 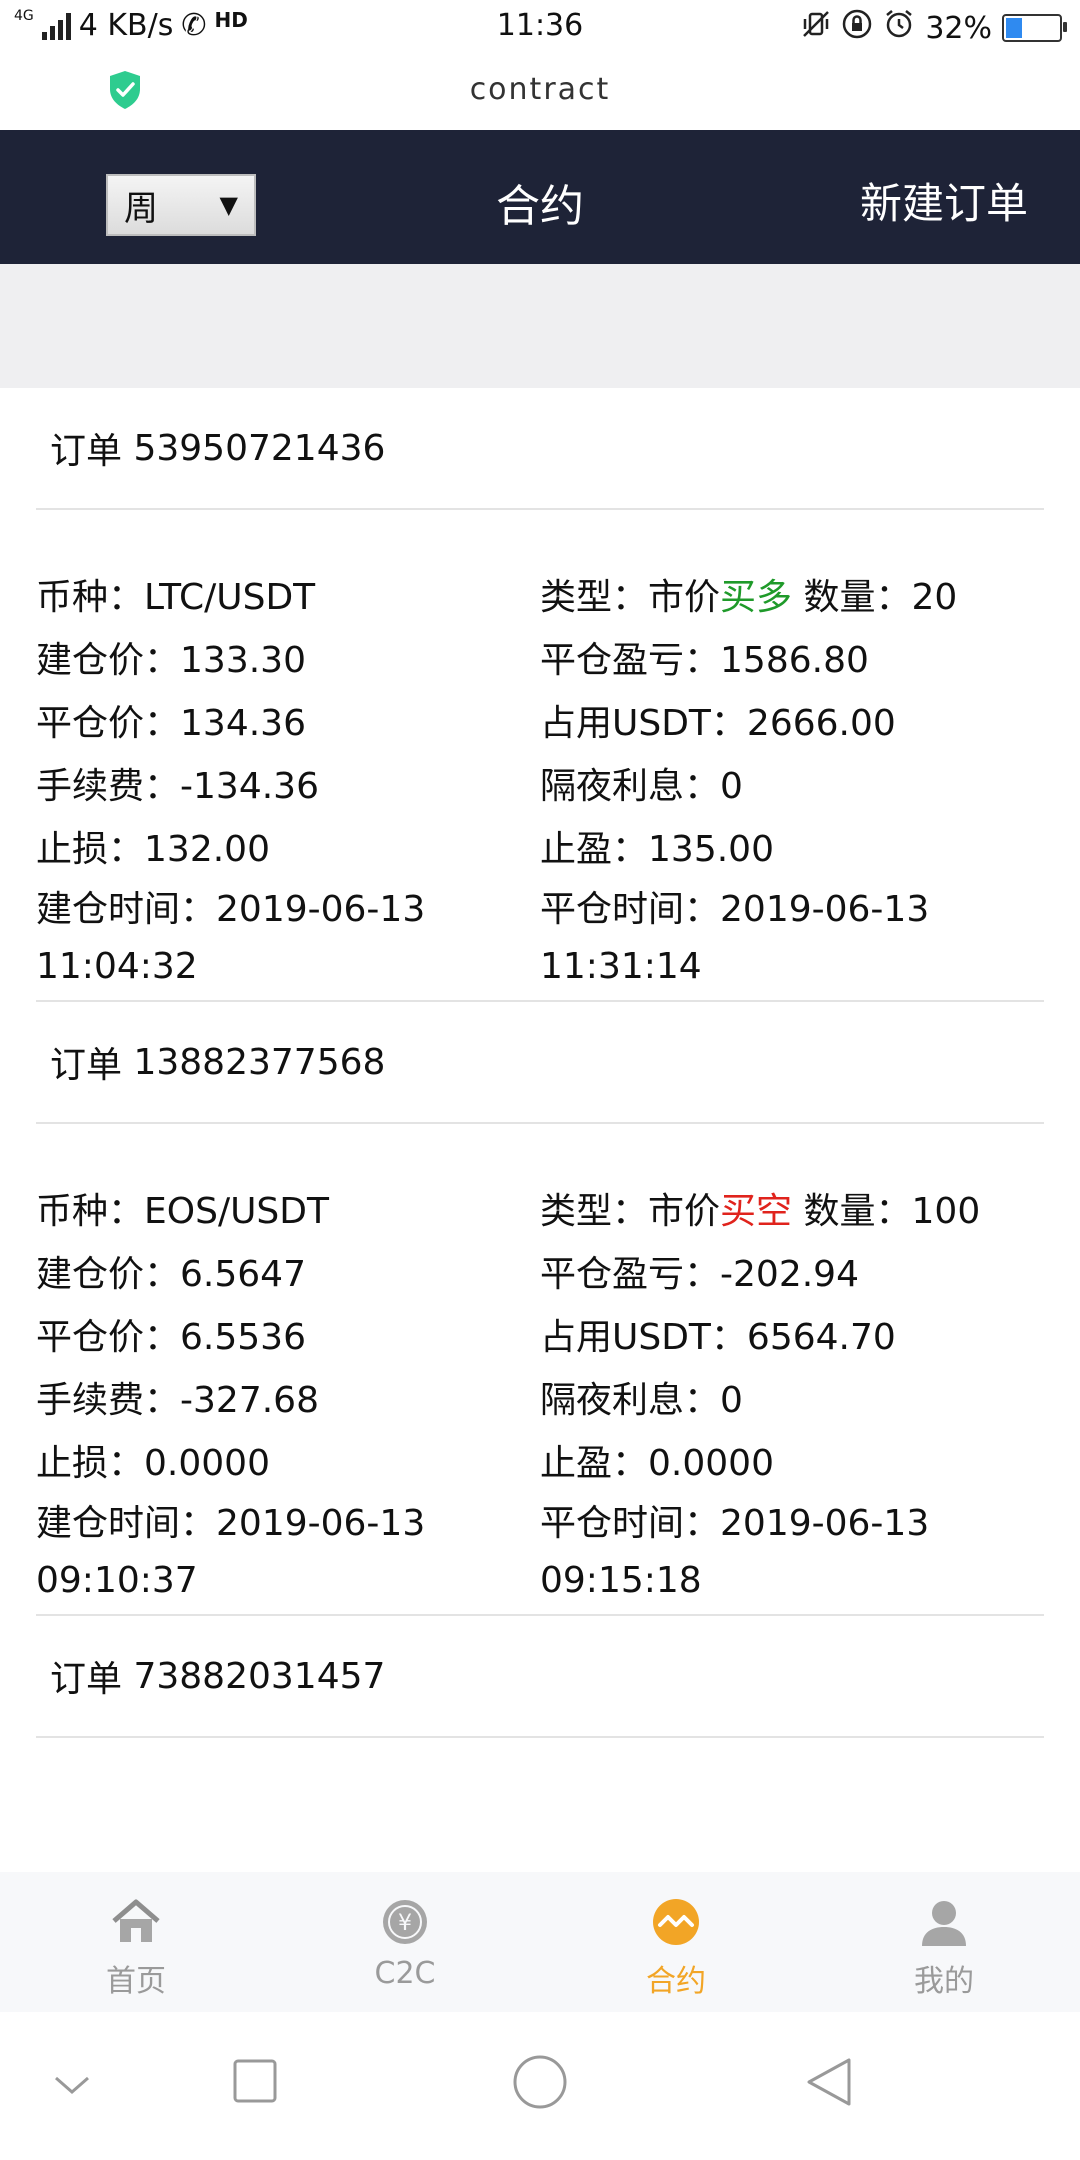 What do you see at coordinates (829, 2082) in the screenshot?
I see `back-button-icon` at bounding box center [829, 2082].